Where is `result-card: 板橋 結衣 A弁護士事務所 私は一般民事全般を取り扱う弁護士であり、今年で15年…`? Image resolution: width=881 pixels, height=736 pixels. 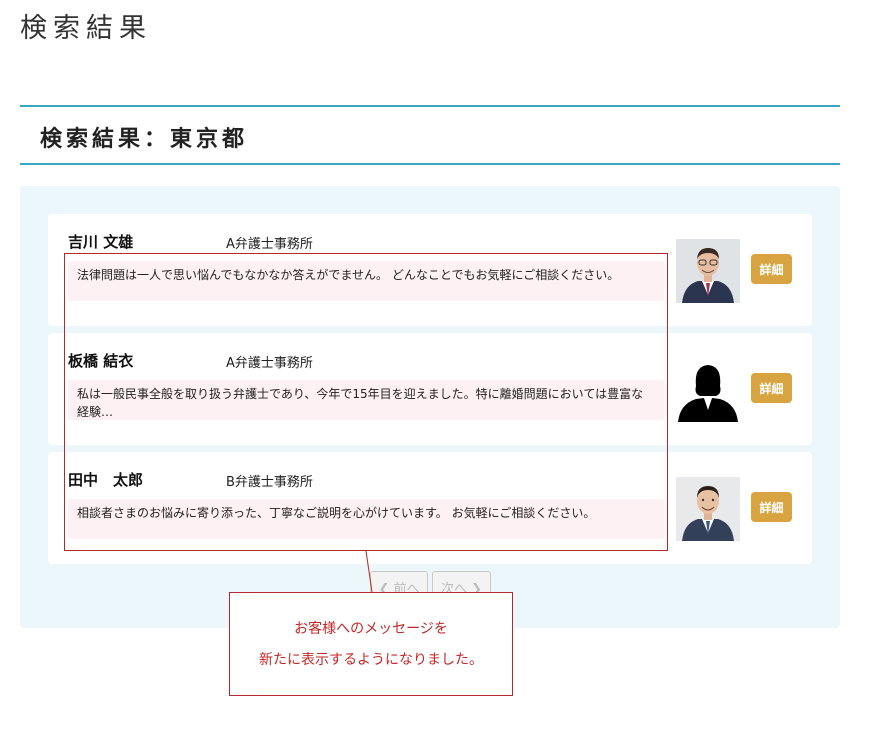 result-card: 板橋 結衣 A弁護士事務所 私は一般民事全般を取り扱う弁護士であり、今年で15年… is located at coordinates (430, 389).